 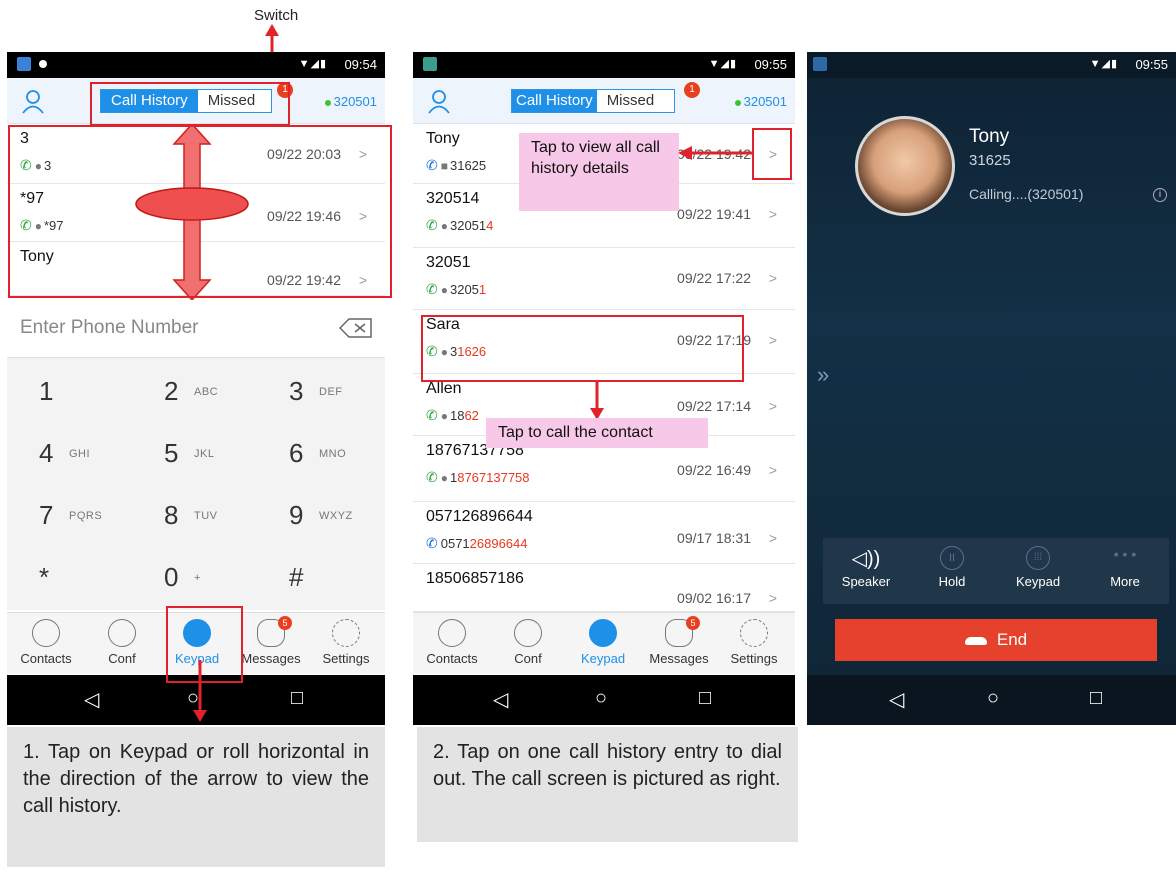 What do you see at coordinates (714, 278) in the screenshot?
I see `history-row-date: 09/22 17:22` at bounding box center [714, 278].